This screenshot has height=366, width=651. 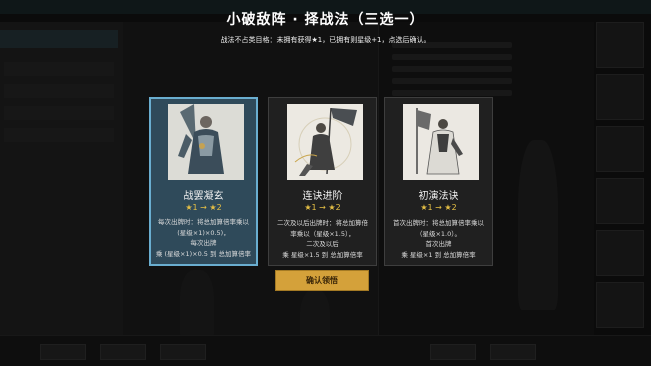 What do you see at coordinates (325, 40) in the screenshot?
I see `modal-subtitle: 战法不占类目格：未拥有获得★1，已拥有则星级+1，点选后确认。` at bounding box center [325, 40].